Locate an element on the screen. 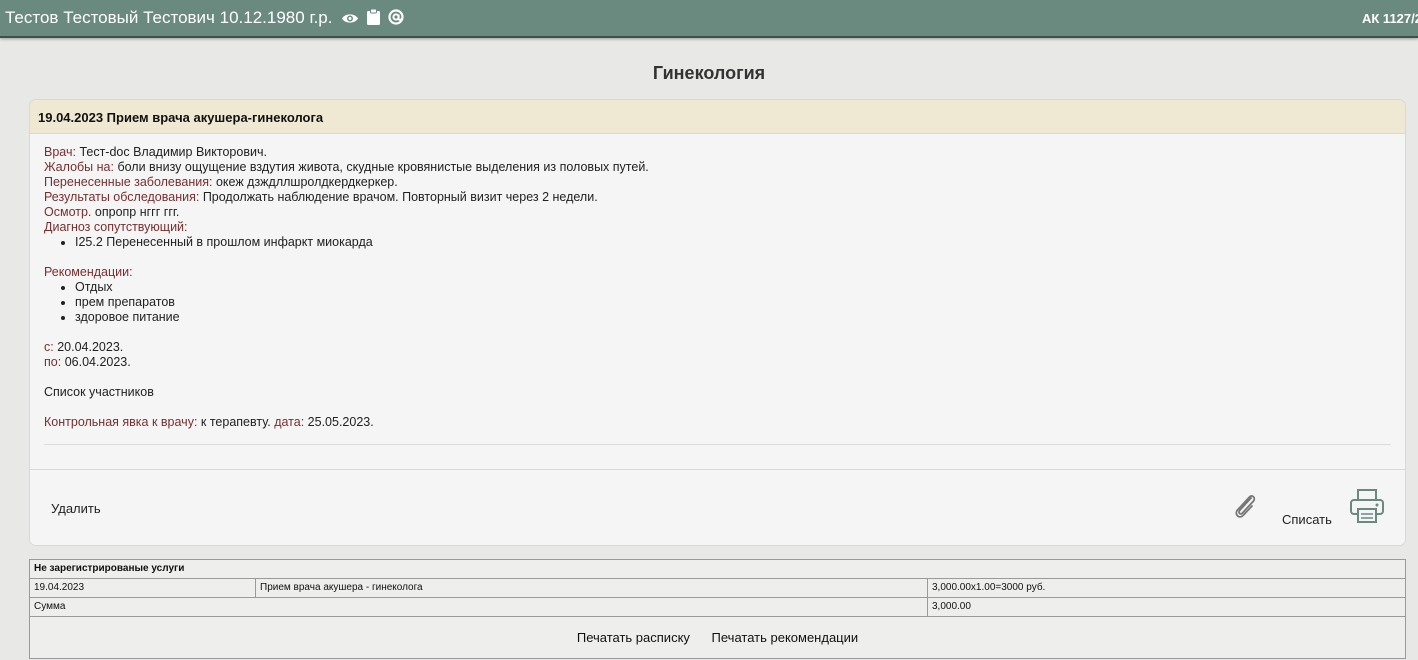 The height and width of the screenshot is (660, 1418). sum-row: Сумма 3,000.00 is located at coordinates (717, 607).